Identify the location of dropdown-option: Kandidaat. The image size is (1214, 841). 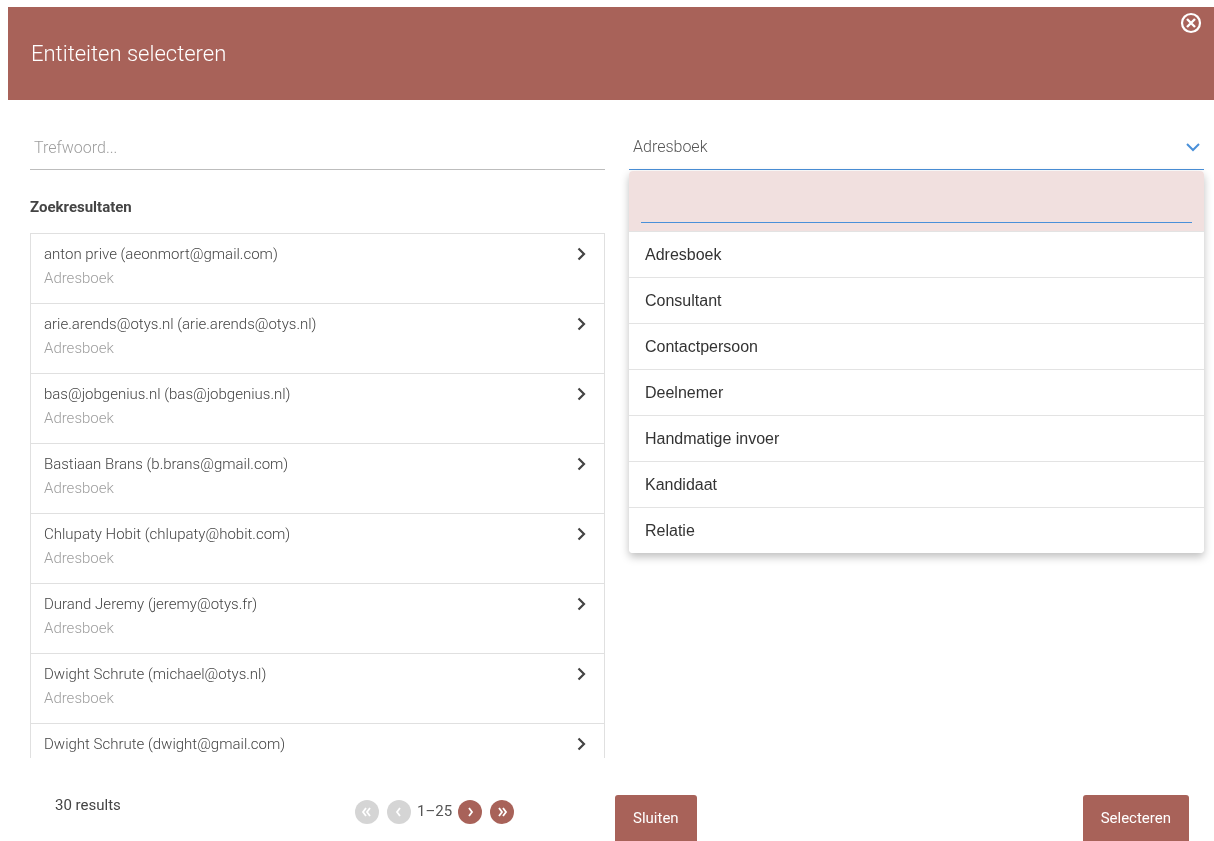
(916, 484).